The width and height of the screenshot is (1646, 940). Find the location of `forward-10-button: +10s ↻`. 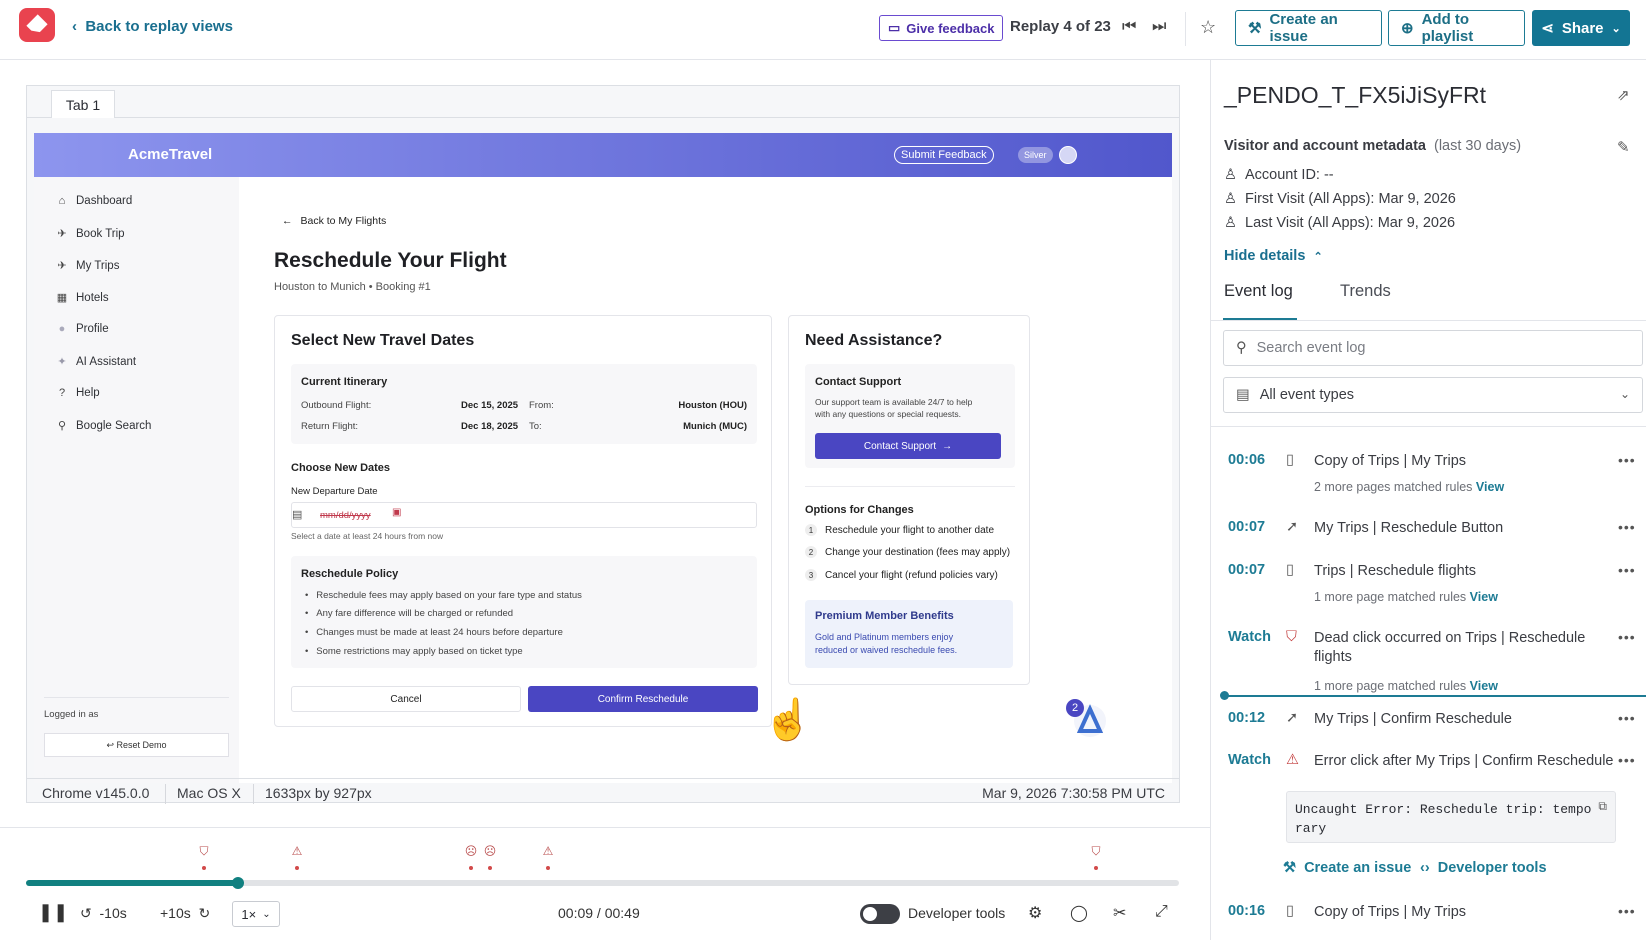

forward-10-button: +10s ↻ is located at coordinates (185, 913).